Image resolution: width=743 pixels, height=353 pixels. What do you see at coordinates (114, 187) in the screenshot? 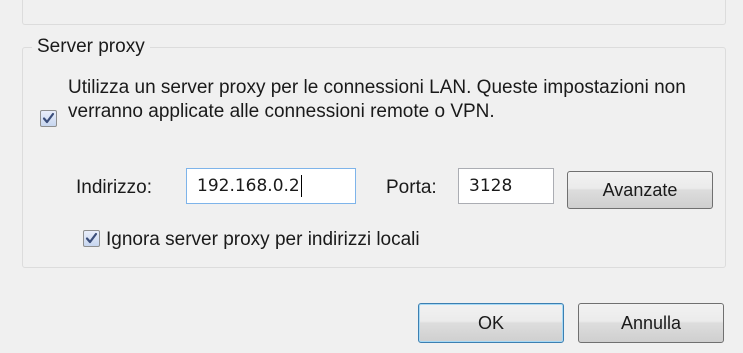
I see `address-label: Indirizzo:` at bounding box center [114, 187].